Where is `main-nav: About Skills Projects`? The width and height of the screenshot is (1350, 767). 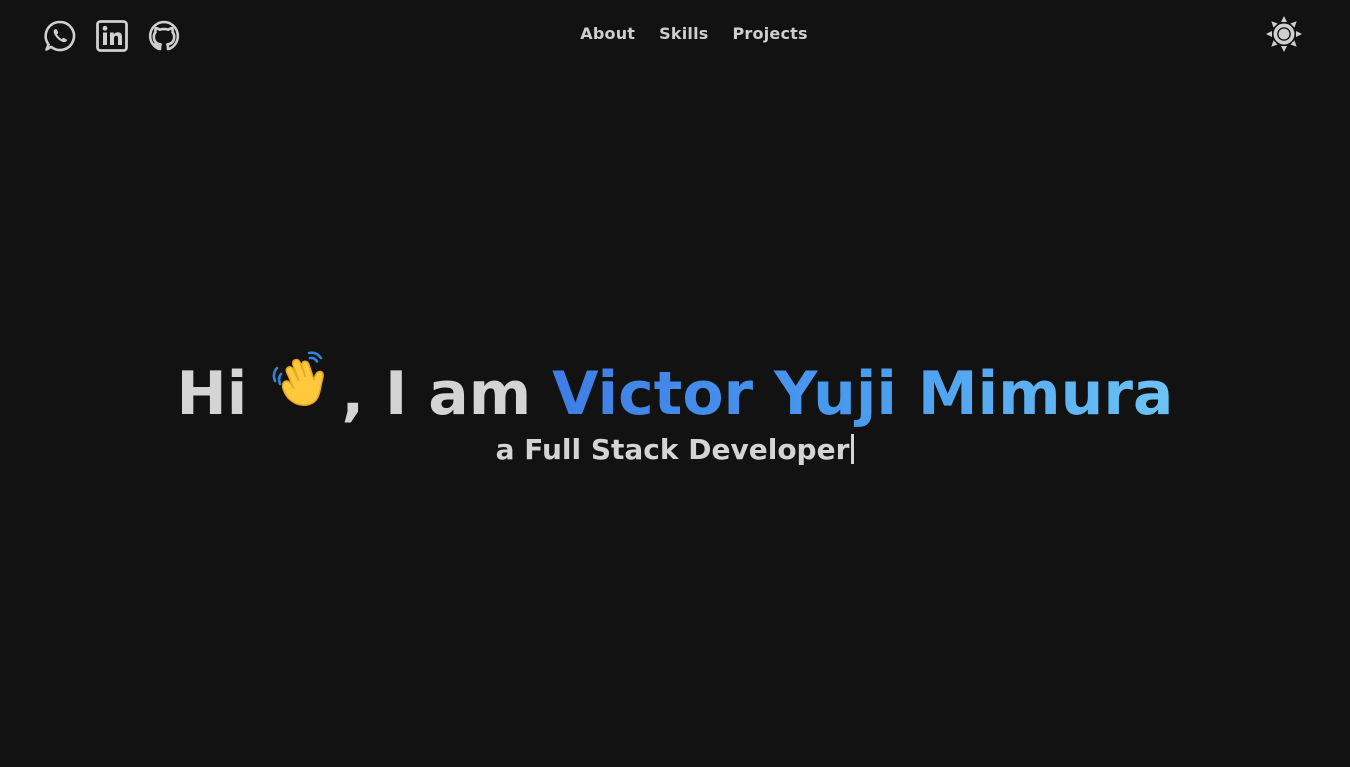 main-nav: About Skills Projects is located at coordinates (675, 33).